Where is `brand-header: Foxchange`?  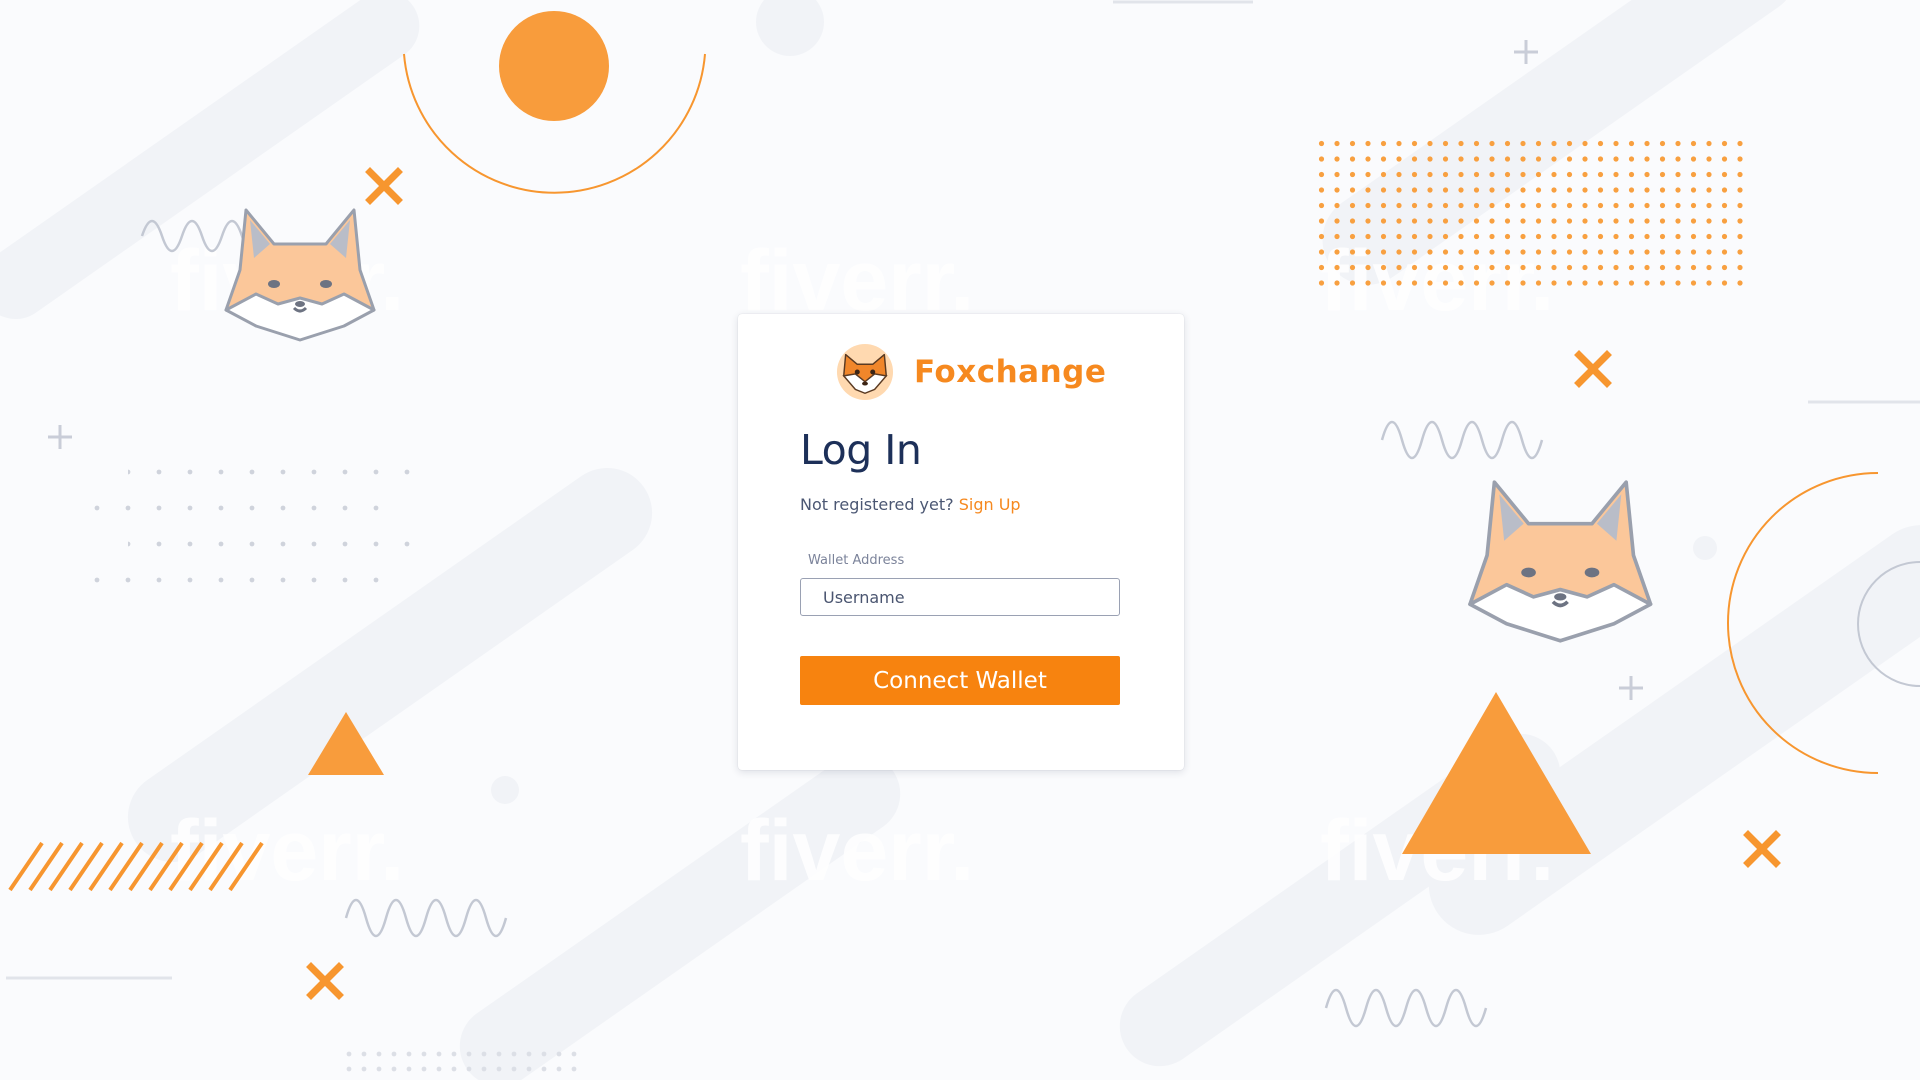 brand-header: Foxchange is located at coordinates (971, 372).